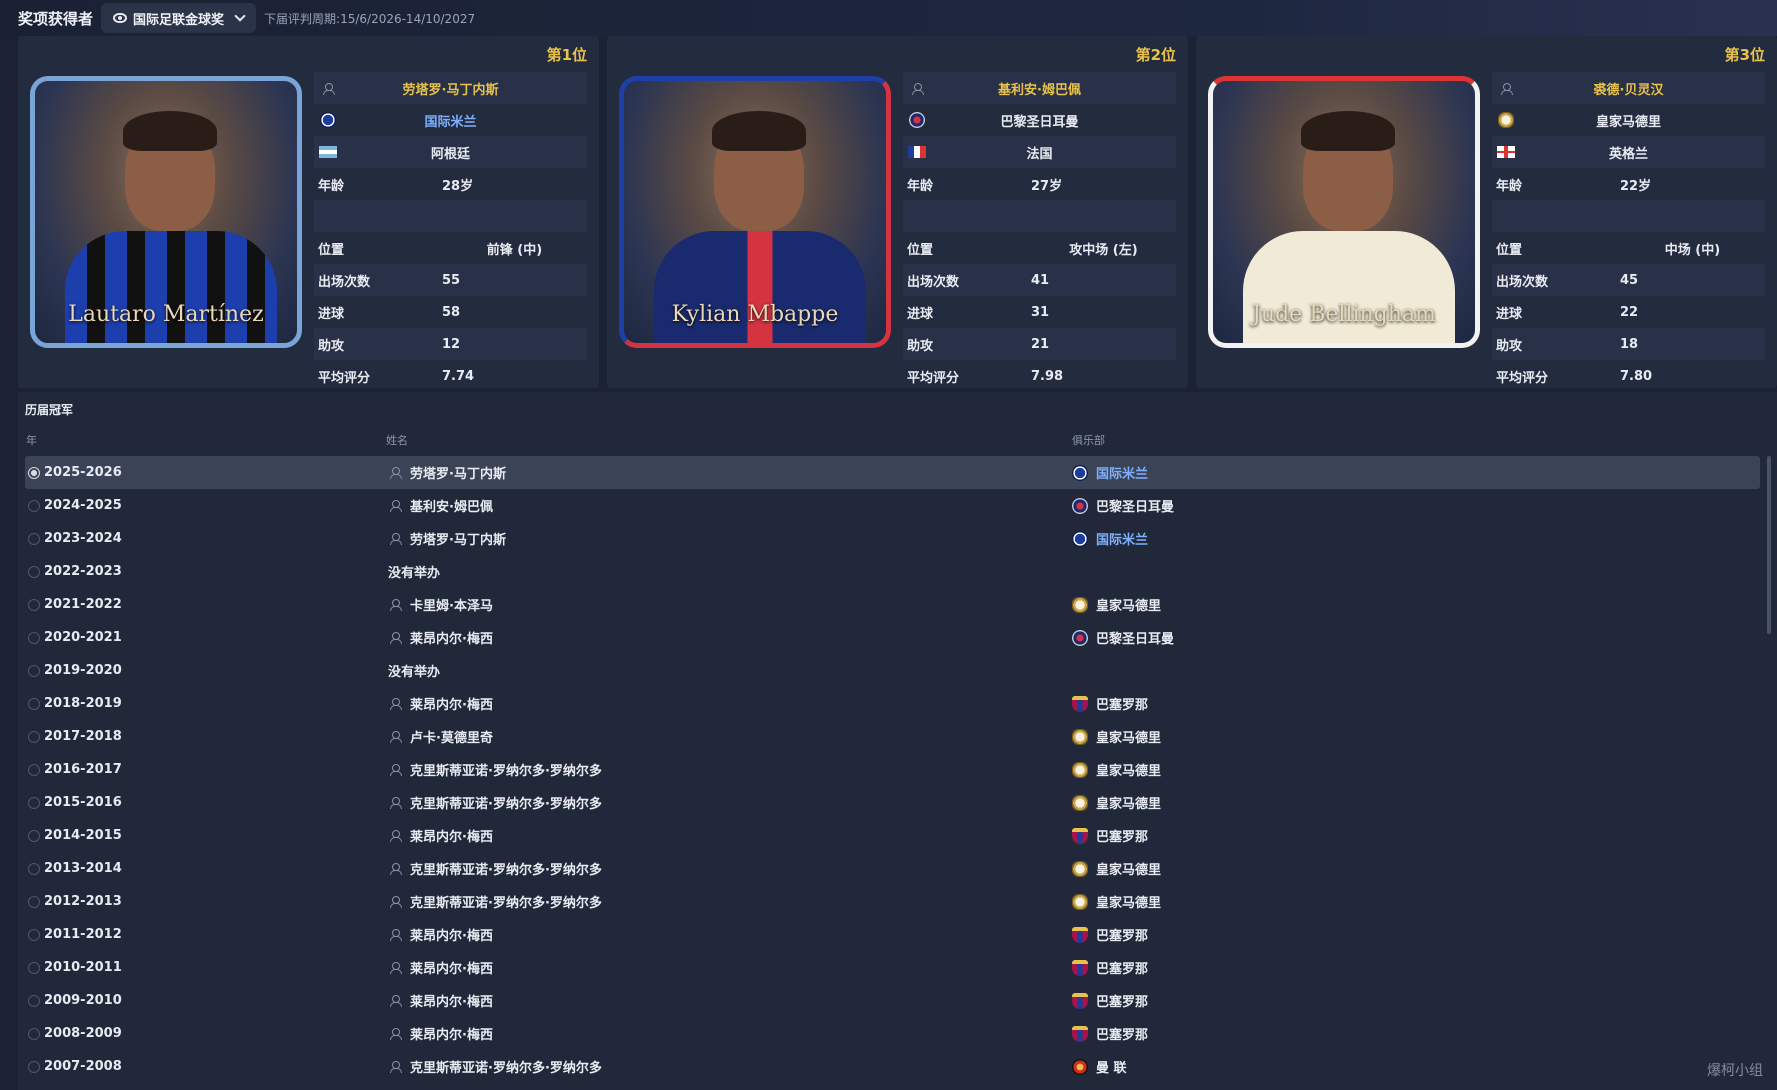 The image size is (1777, 1090). What do you see at coordinates (1628, 120) in the screenshot?
I see `club-row: 皇家马德里` at bounding box center [1628, 120].